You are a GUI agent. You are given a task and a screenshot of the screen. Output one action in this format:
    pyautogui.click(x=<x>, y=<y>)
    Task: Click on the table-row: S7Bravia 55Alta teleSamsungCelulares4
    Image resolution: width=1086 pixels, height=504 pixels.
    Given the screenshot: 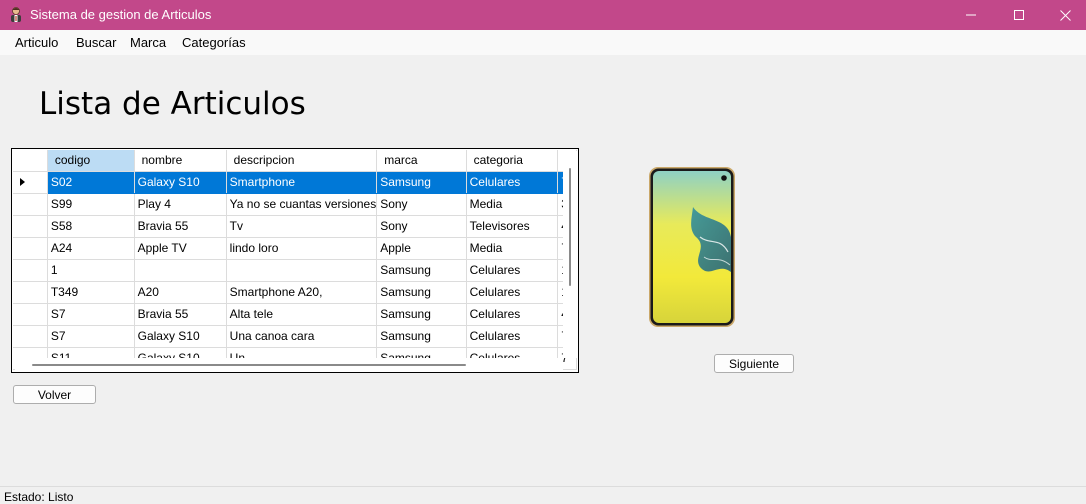 What is the action you would take?
    pyautogui.click(x=295, y=314)
    